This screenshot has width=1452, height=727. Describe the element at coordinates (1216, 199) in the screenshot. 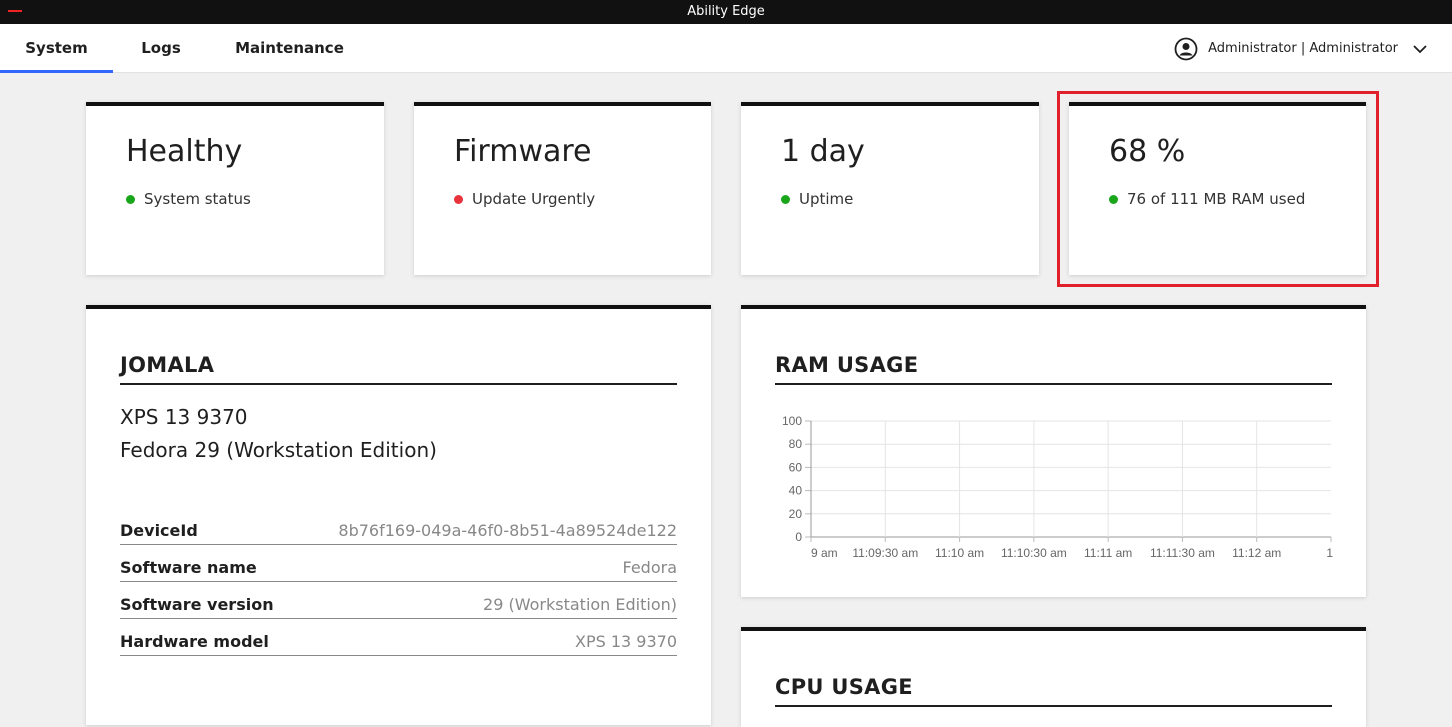

I see `stat-label: 76 of 111 MB RAM used` at that location.